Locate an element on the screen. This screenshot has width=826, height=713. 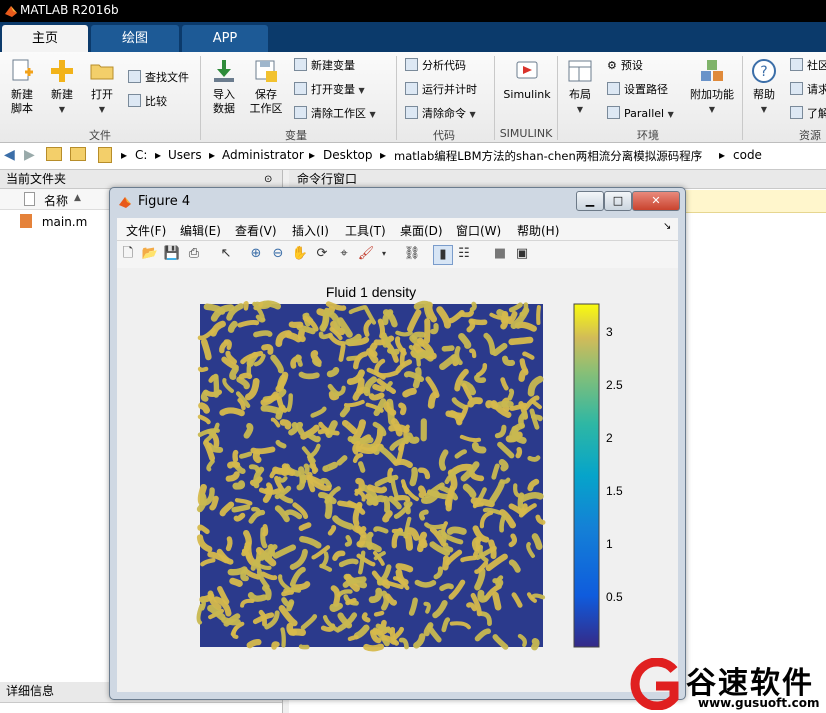
community-icon is located at coordinates (796, 64).